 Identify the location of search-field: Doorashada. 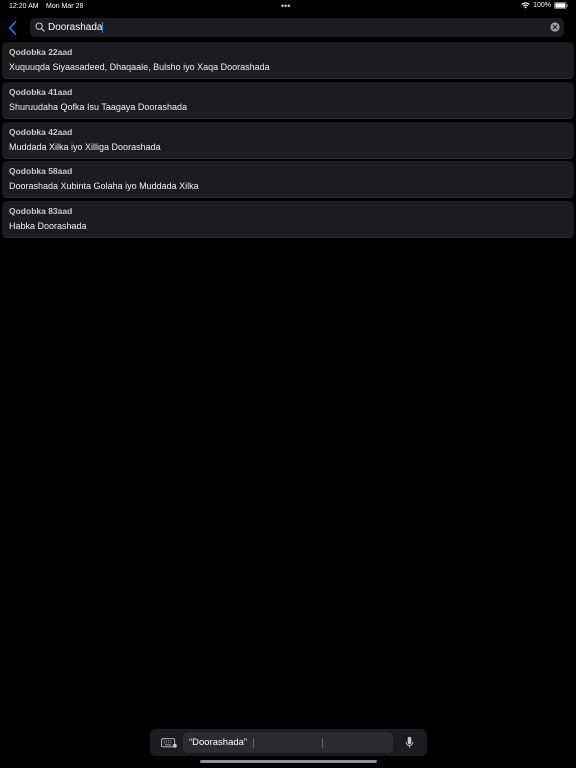
(297, 27).